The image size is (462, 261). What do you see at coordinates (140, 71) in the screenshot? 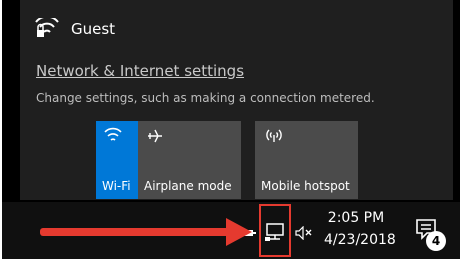
I see `network-internet-settings-link: Network & Internet settings` at bounding box center [140, 71].